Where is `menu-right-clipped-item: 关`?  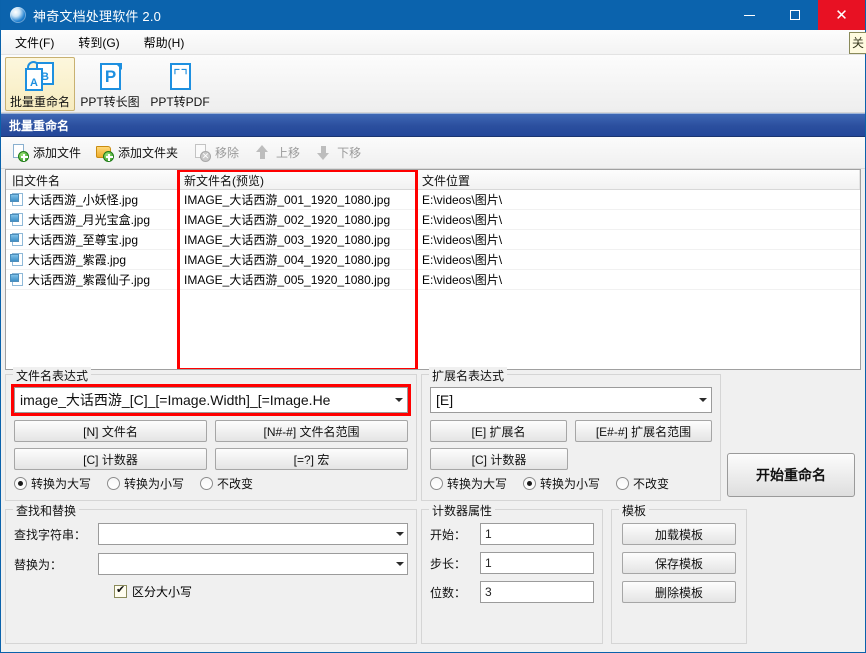
menu-right-clipped-item: 关 is located at coordinates (857, 43).